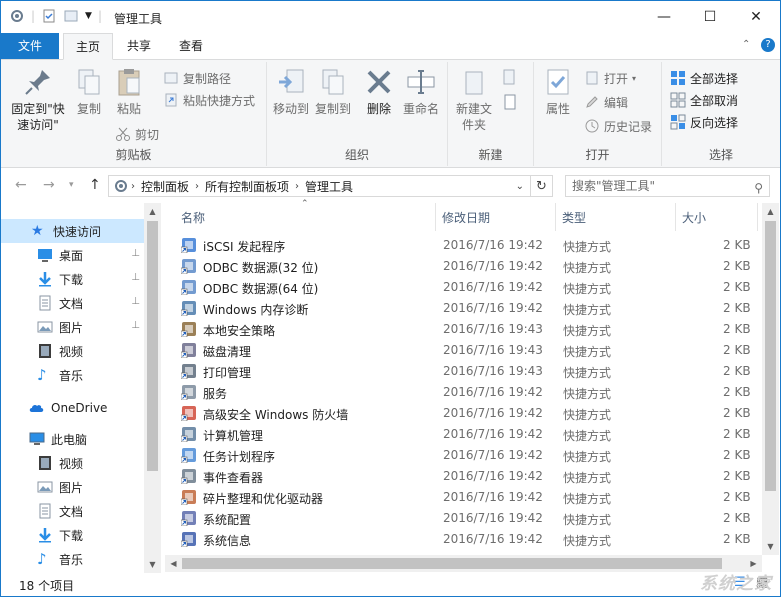  Describe the element at coordinates (452, 563) in the screenshot. I see `horizontal-scroll-thumb` at that location.